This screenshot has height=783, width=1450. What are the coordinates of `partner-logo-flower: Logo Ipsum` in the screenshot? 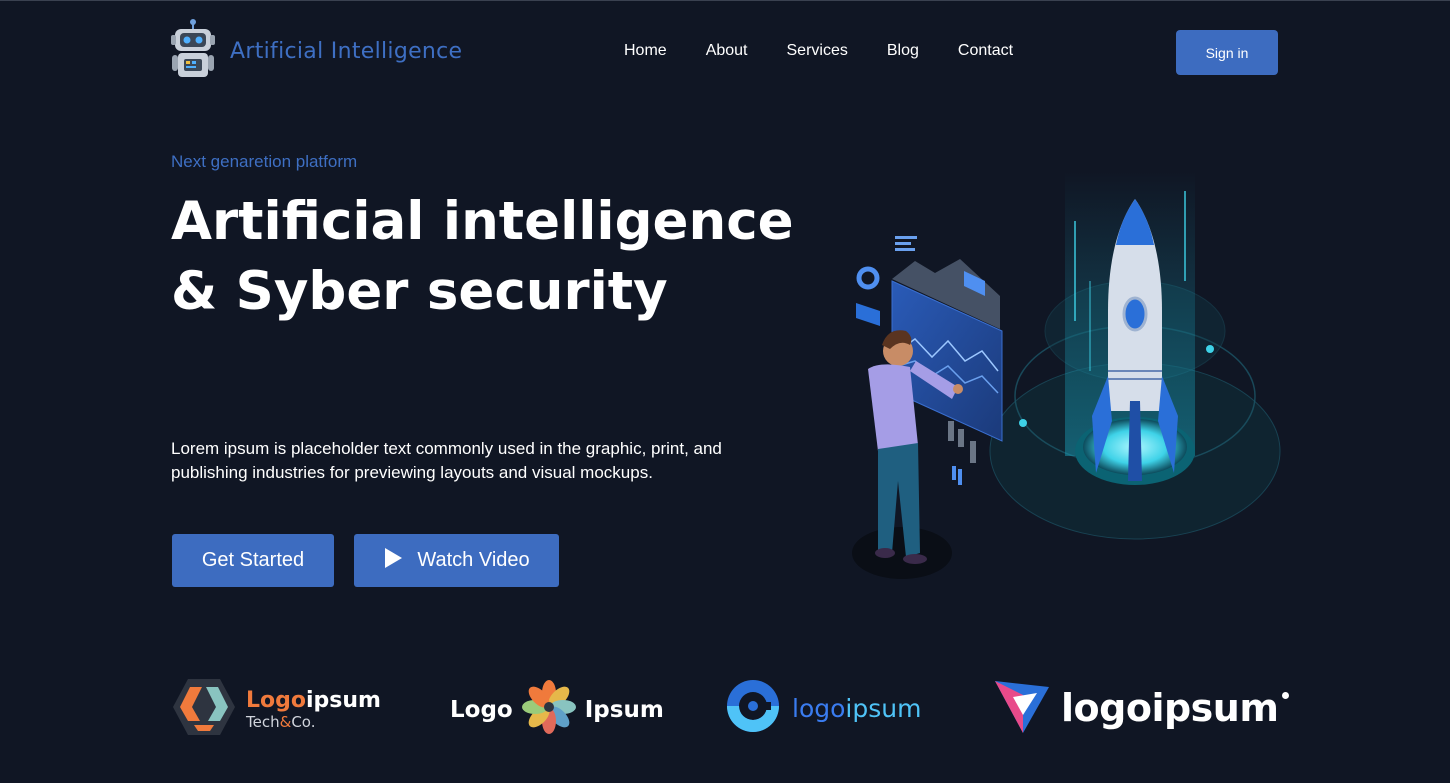 It's located at (557, 709).